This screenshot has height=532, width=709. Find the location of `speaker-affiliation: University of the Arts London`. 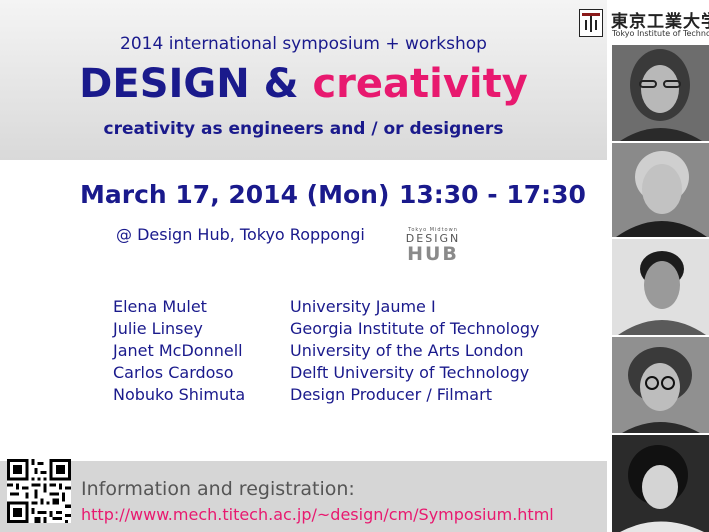

speaker-affiliation: University of the Arts London is located at coordinates (407, 350).